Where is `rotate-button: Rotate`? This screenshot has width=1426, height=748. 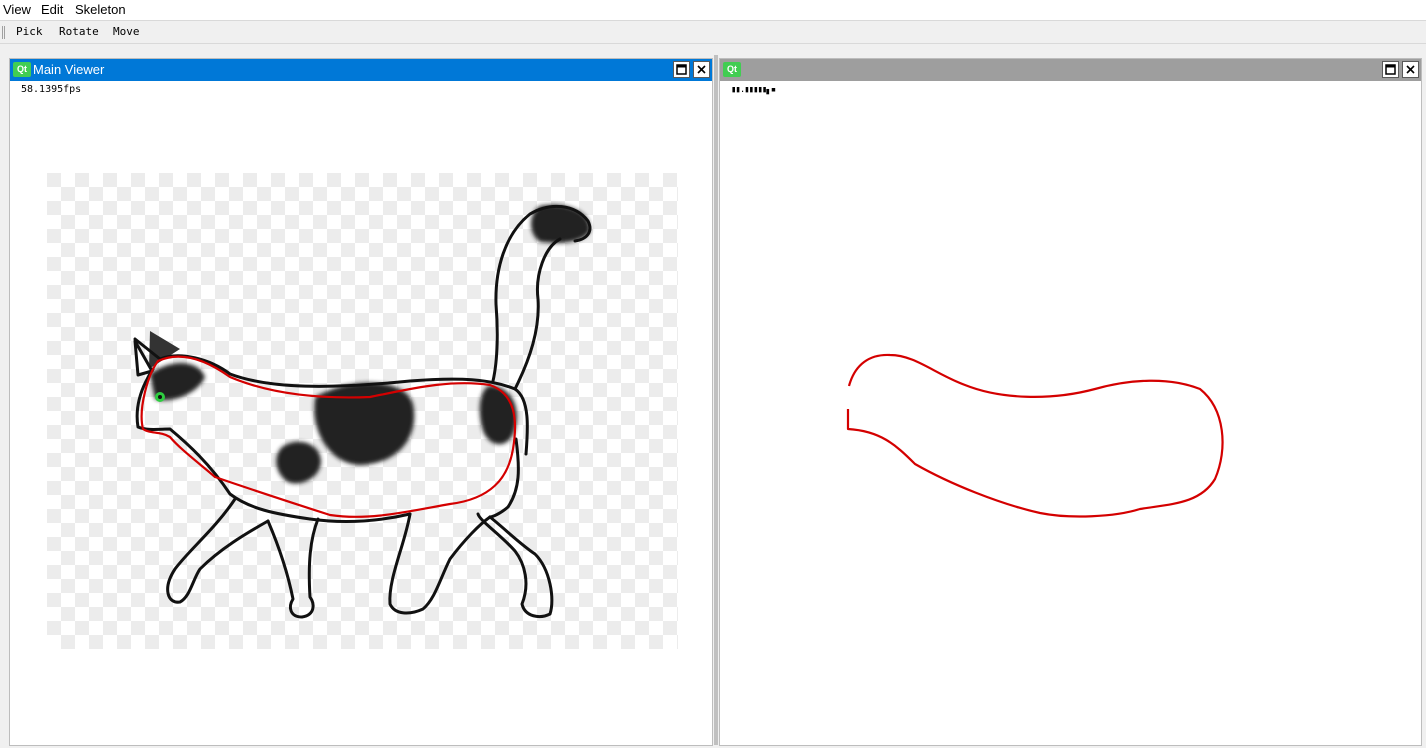 rotate-button: Rotate is located at coordinates (79, 31).